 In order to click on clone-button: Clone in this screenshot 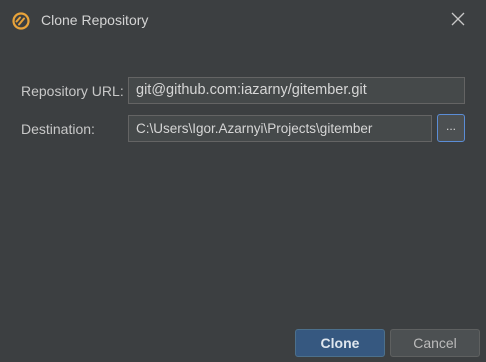, I will do `click(340, 343)`.